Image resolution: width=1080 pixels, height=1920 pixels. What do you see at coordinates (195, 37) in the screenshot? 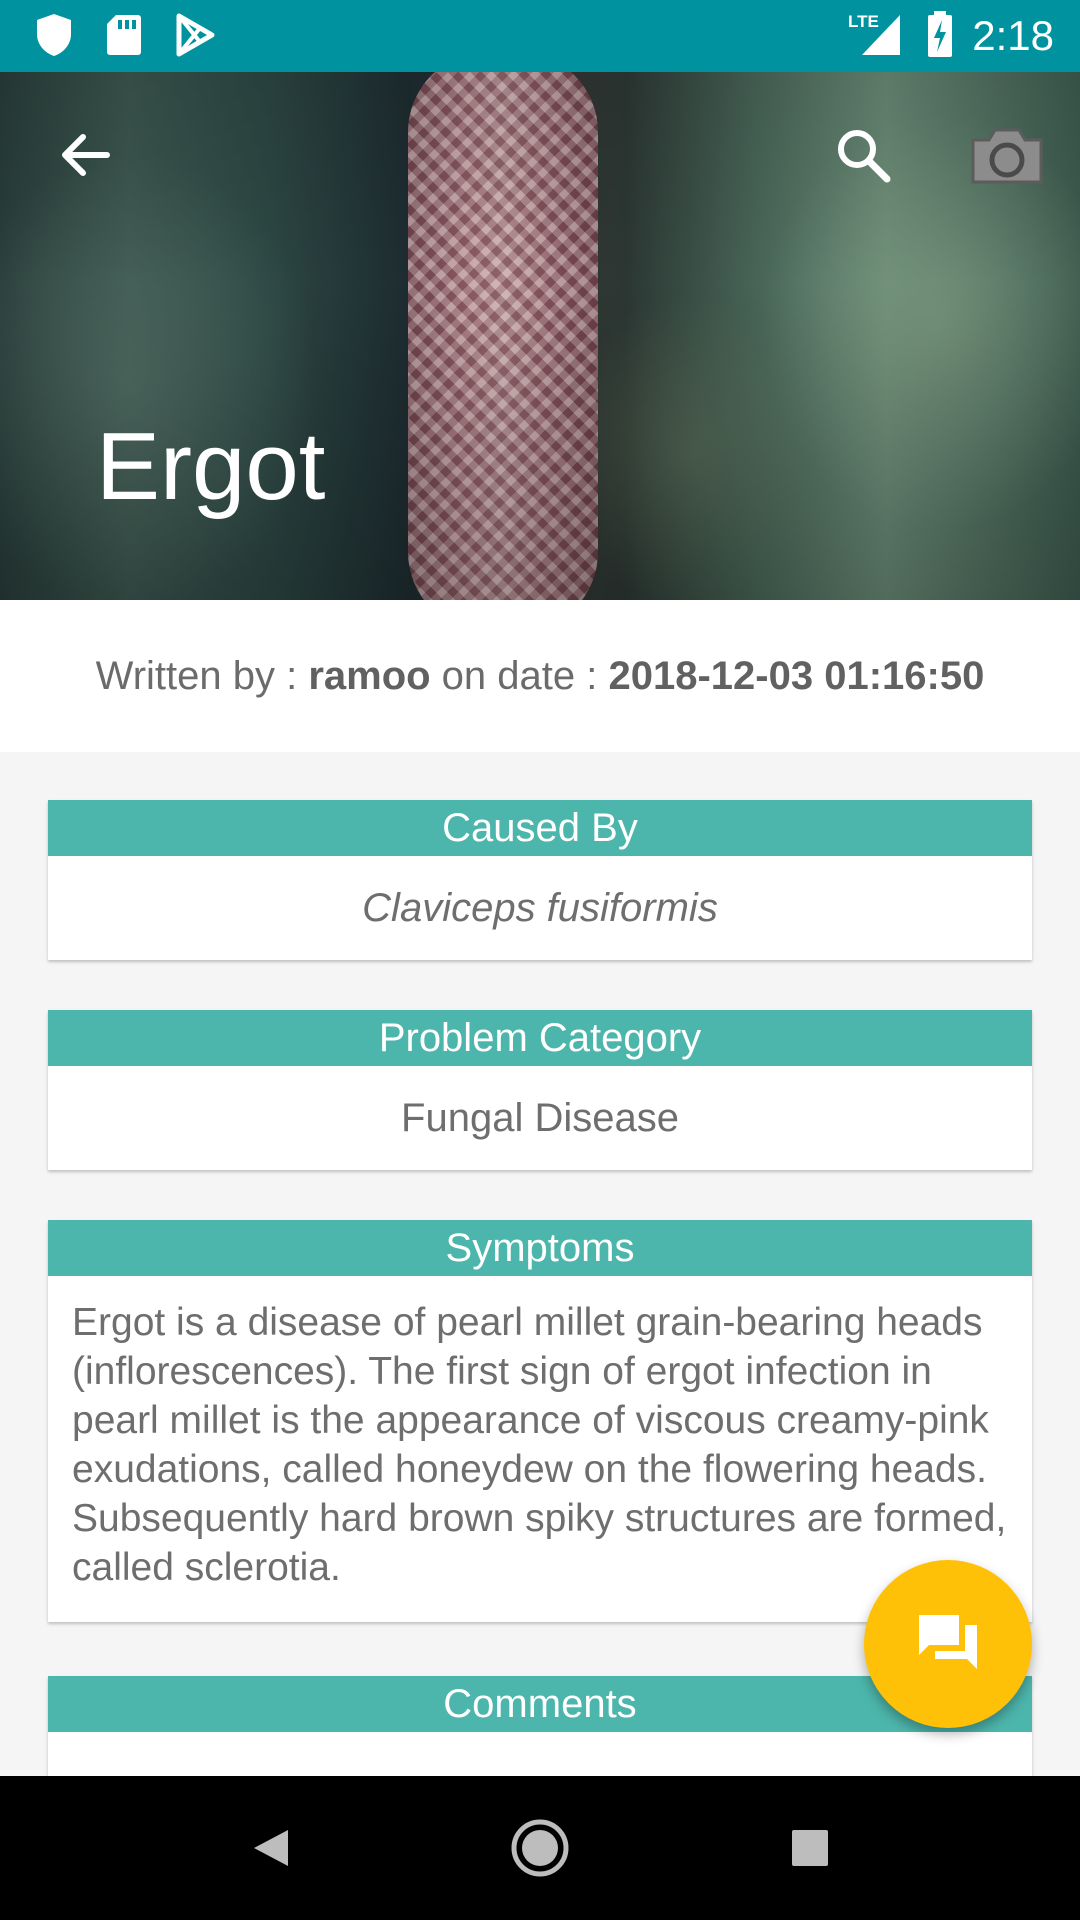
I see `play-store-icon` at bounding box center [195, 37].